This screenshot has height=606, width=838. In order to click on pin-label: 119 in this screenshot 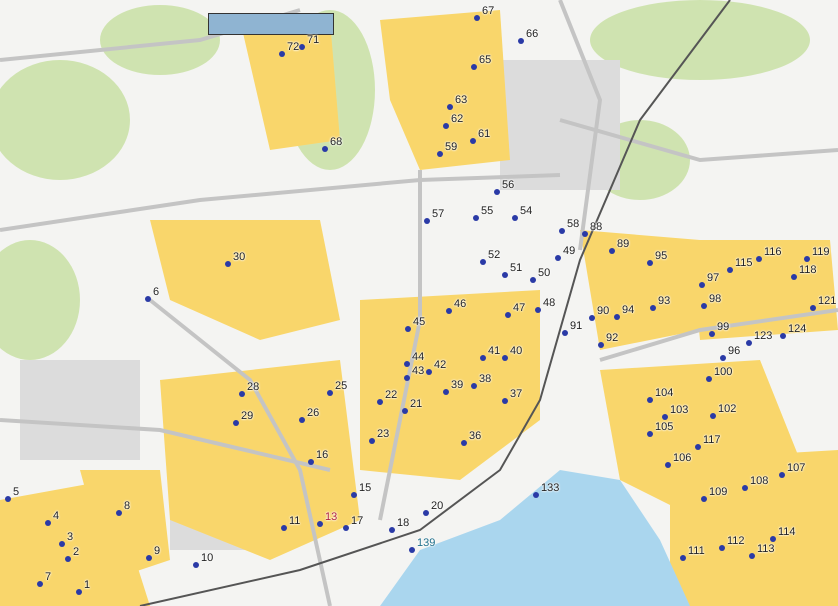, I will do `click(821, 252)`.